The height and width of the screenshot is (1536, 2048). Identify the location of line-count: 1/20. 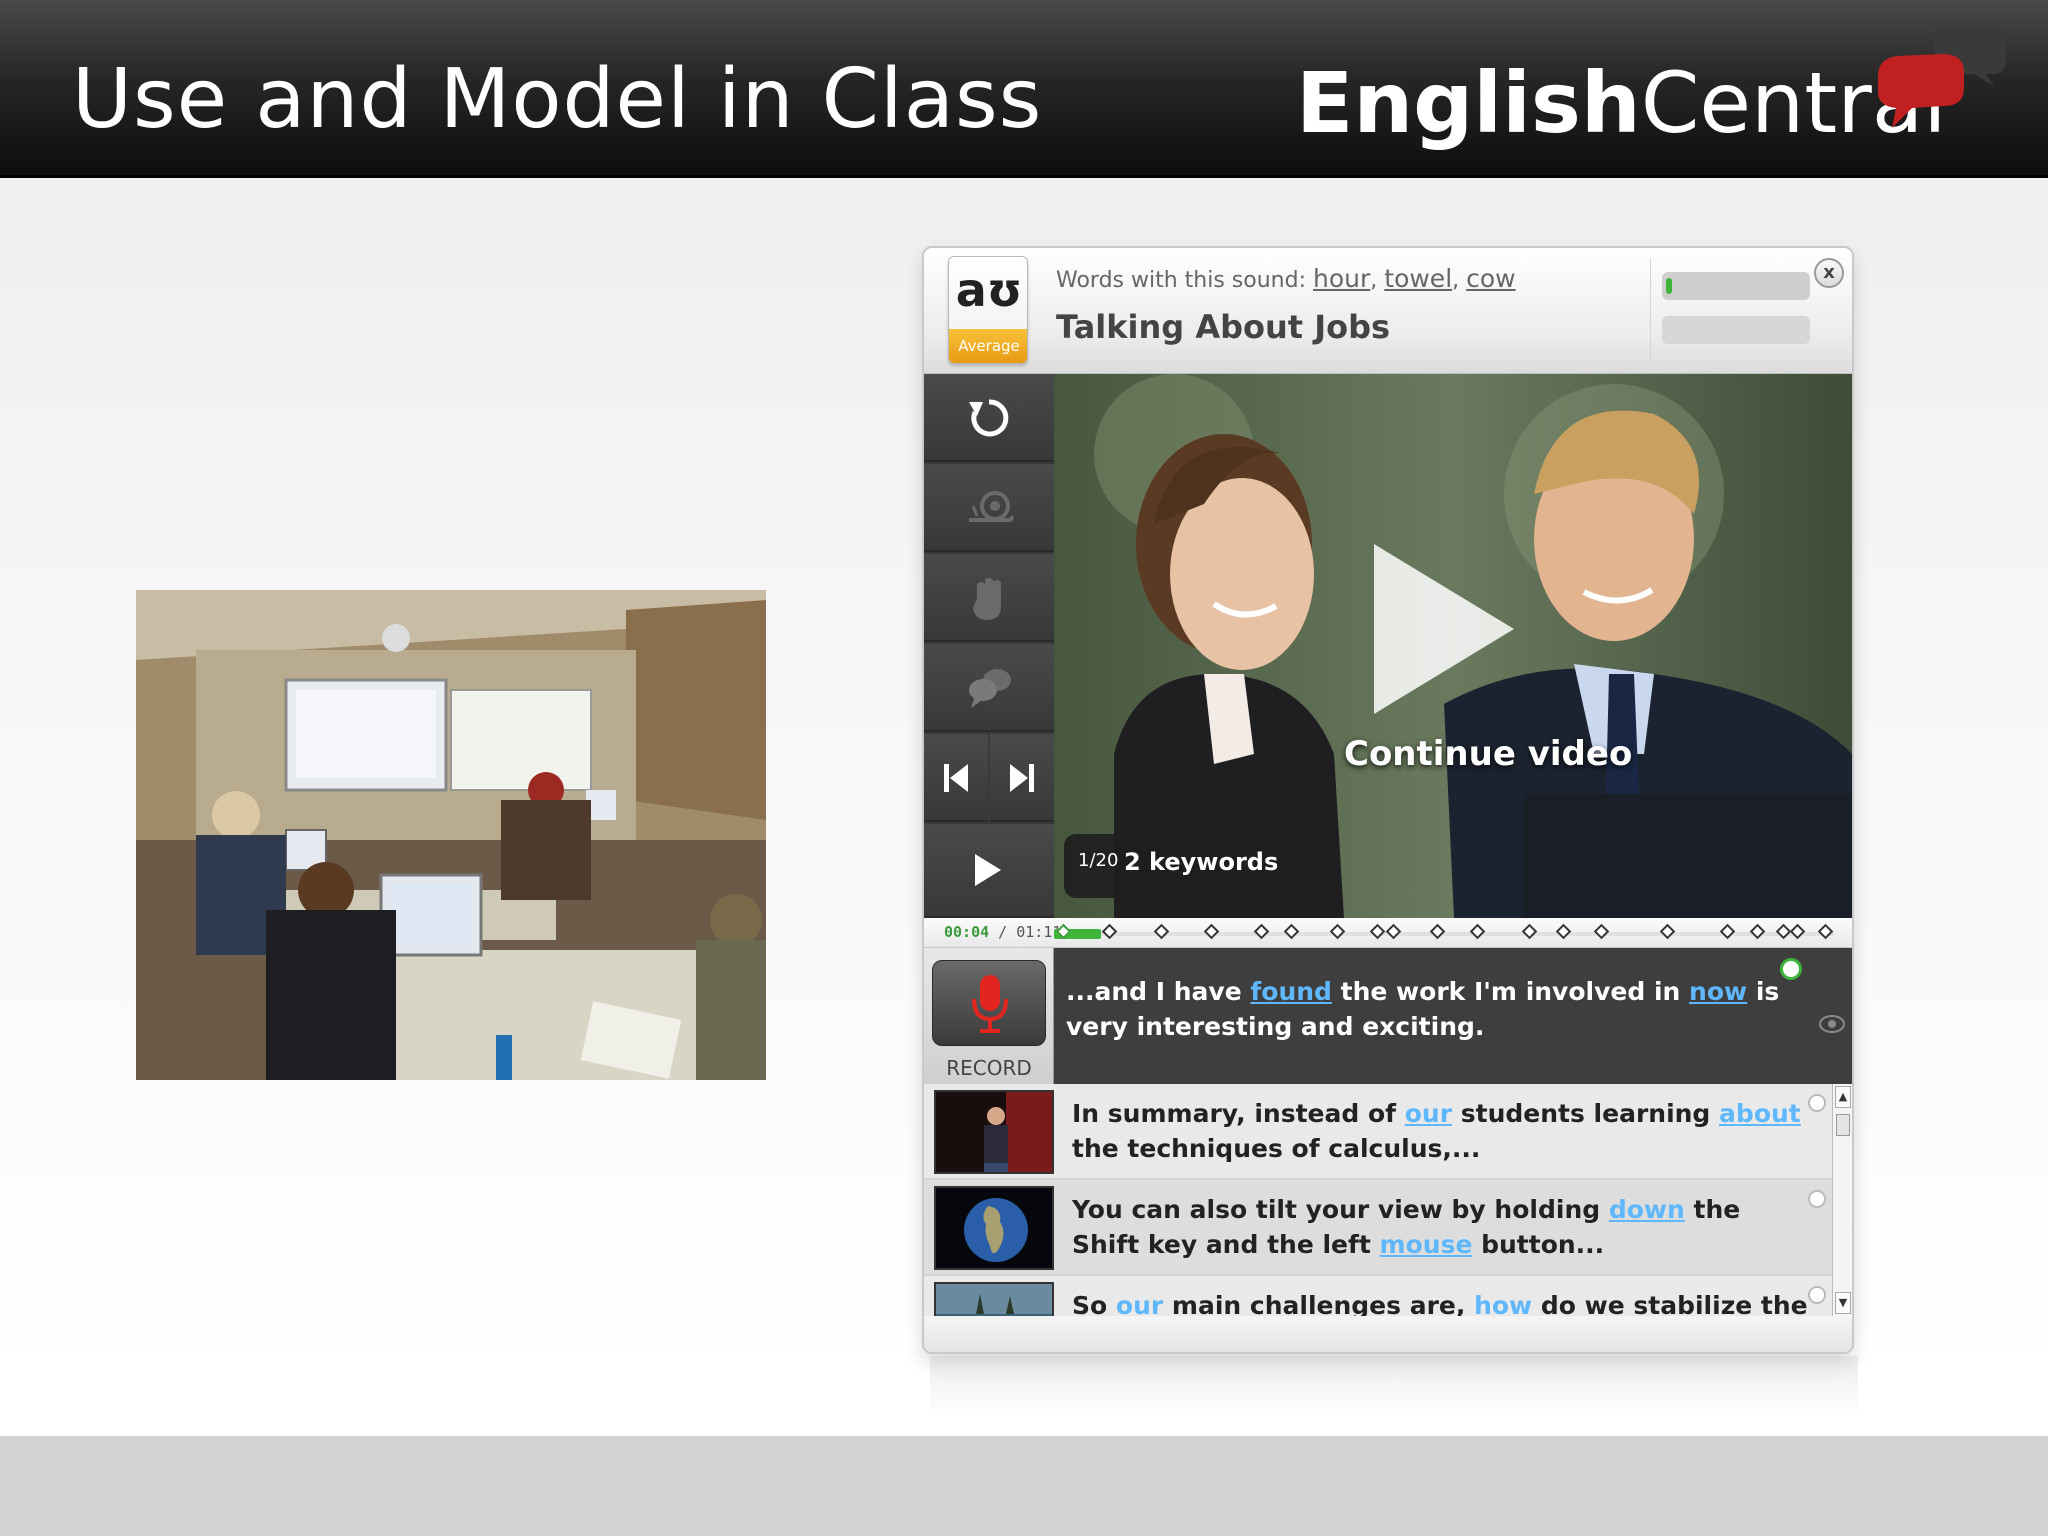
(1098, 860).